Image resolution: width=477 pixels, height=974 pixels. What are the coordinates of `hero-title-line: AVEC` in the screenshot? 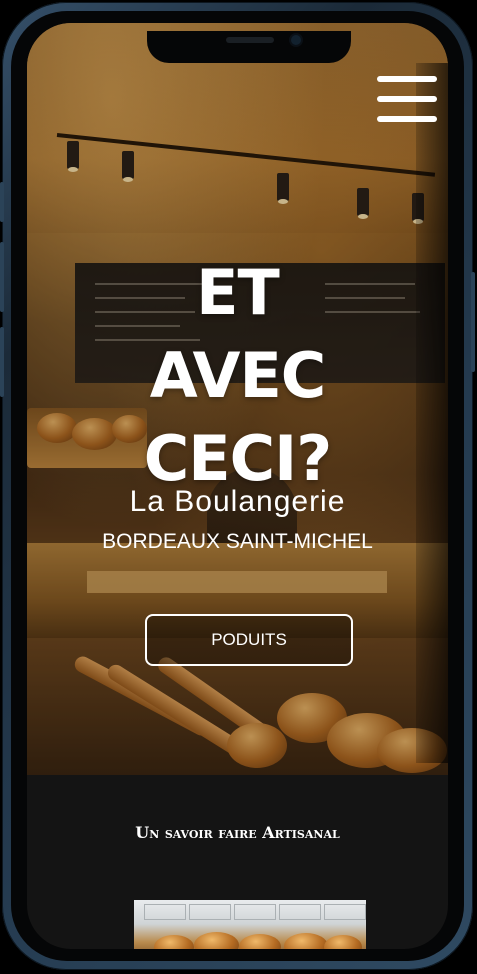 It's located at (238, 375).